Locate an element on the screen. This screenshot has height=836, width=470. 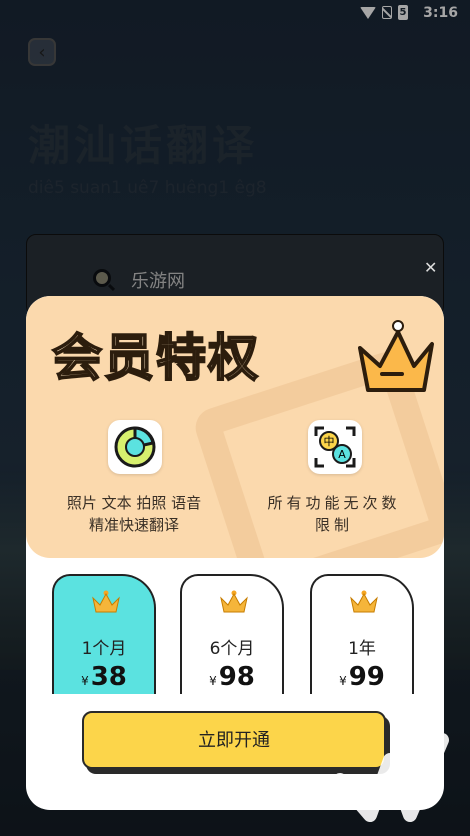
plan-price-value: 98 is located at coordinates (236, 677).